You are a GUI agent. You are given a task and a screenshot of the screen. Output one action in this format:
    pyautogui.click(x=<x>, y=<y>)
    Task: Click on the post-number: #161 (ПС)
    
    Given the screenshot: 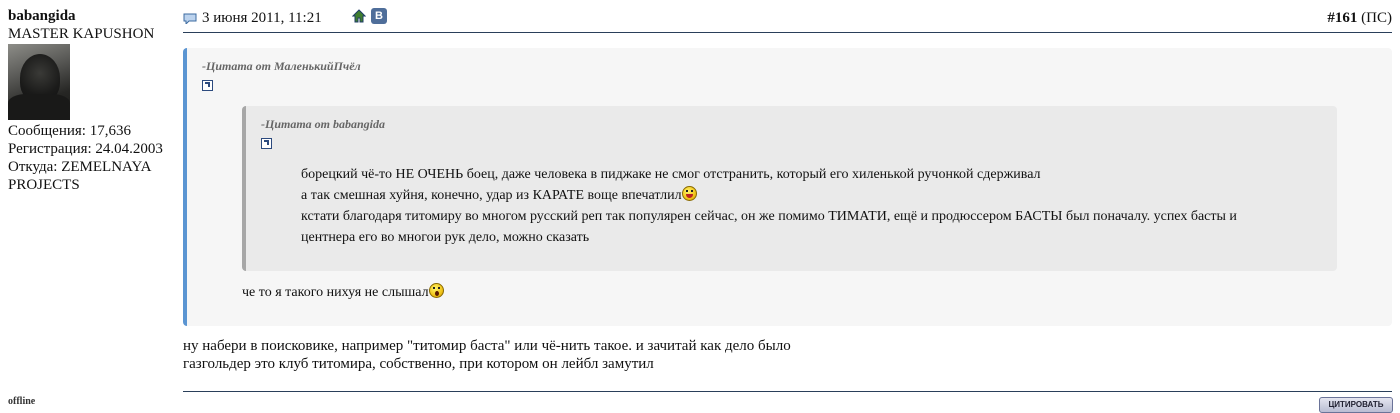 What is the action you would take?
    pyautogui.click(x=1359, y=18)
    